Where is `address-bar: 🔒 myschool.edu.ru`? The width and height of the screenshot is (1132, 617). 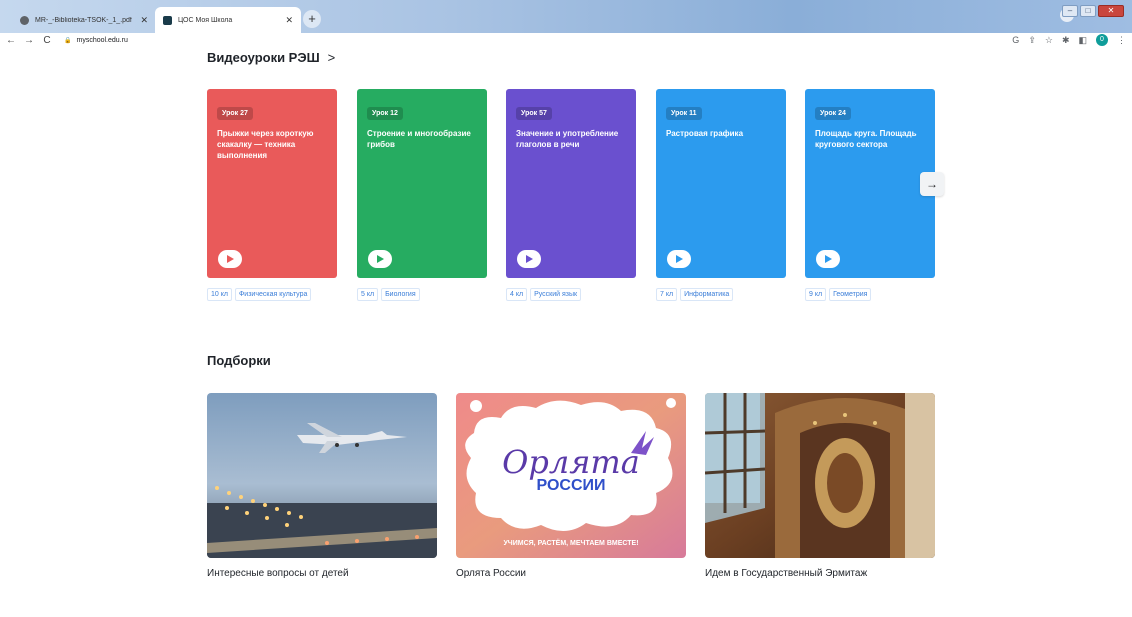
address-bar: 🔒 myschool.edu.ru is located at coordinates (96, 40).